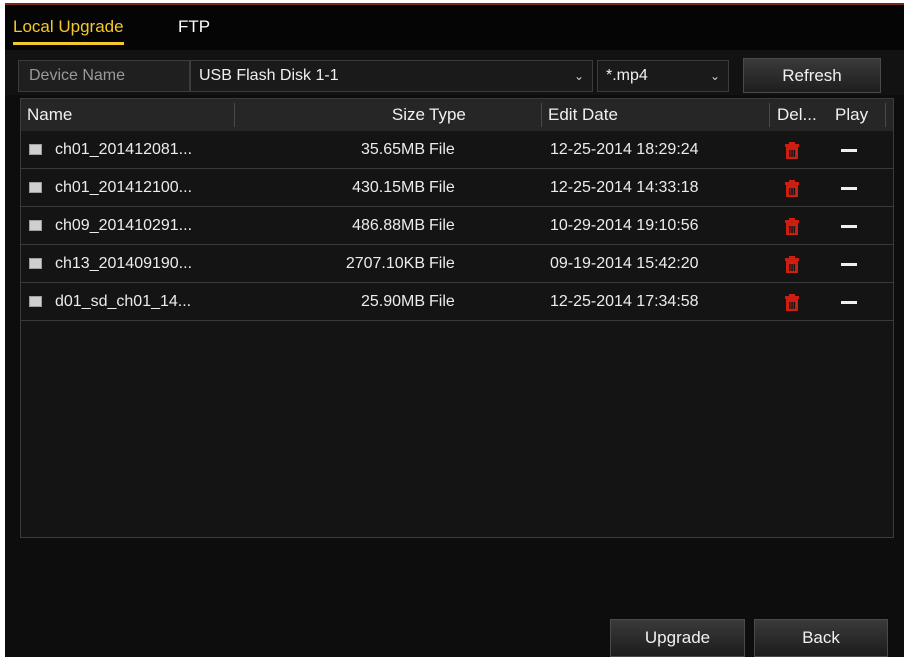 This screenshot has height=657, width=904. I want to click on file-size: 430.15MB, so click(388, 187).